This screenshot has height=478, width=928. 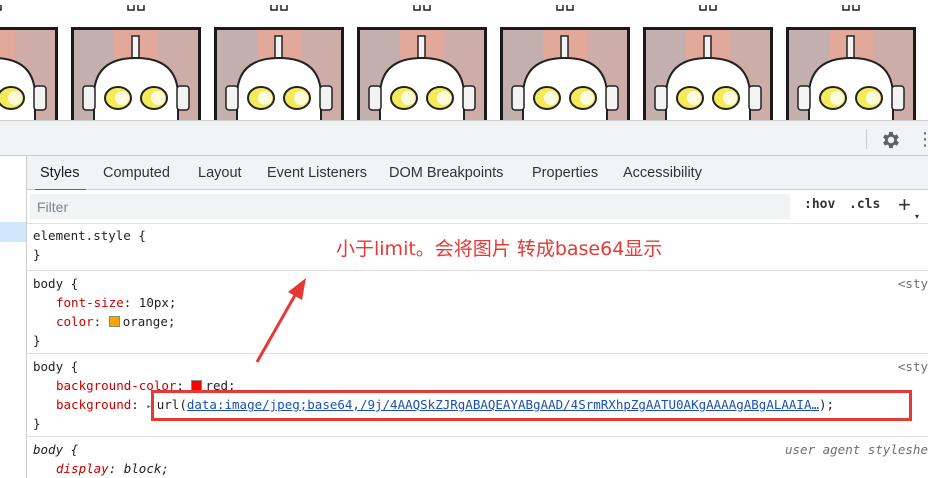 I want to click on property-value: orange;, so click(x=149, y=321).